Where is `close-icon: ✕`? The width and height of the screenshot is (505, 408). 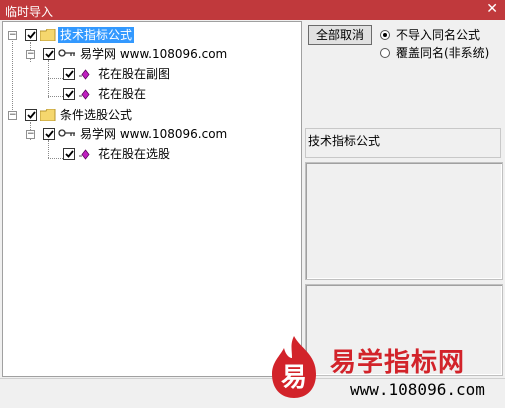 close-icon: ✕ is located at coordinates (492, 9).